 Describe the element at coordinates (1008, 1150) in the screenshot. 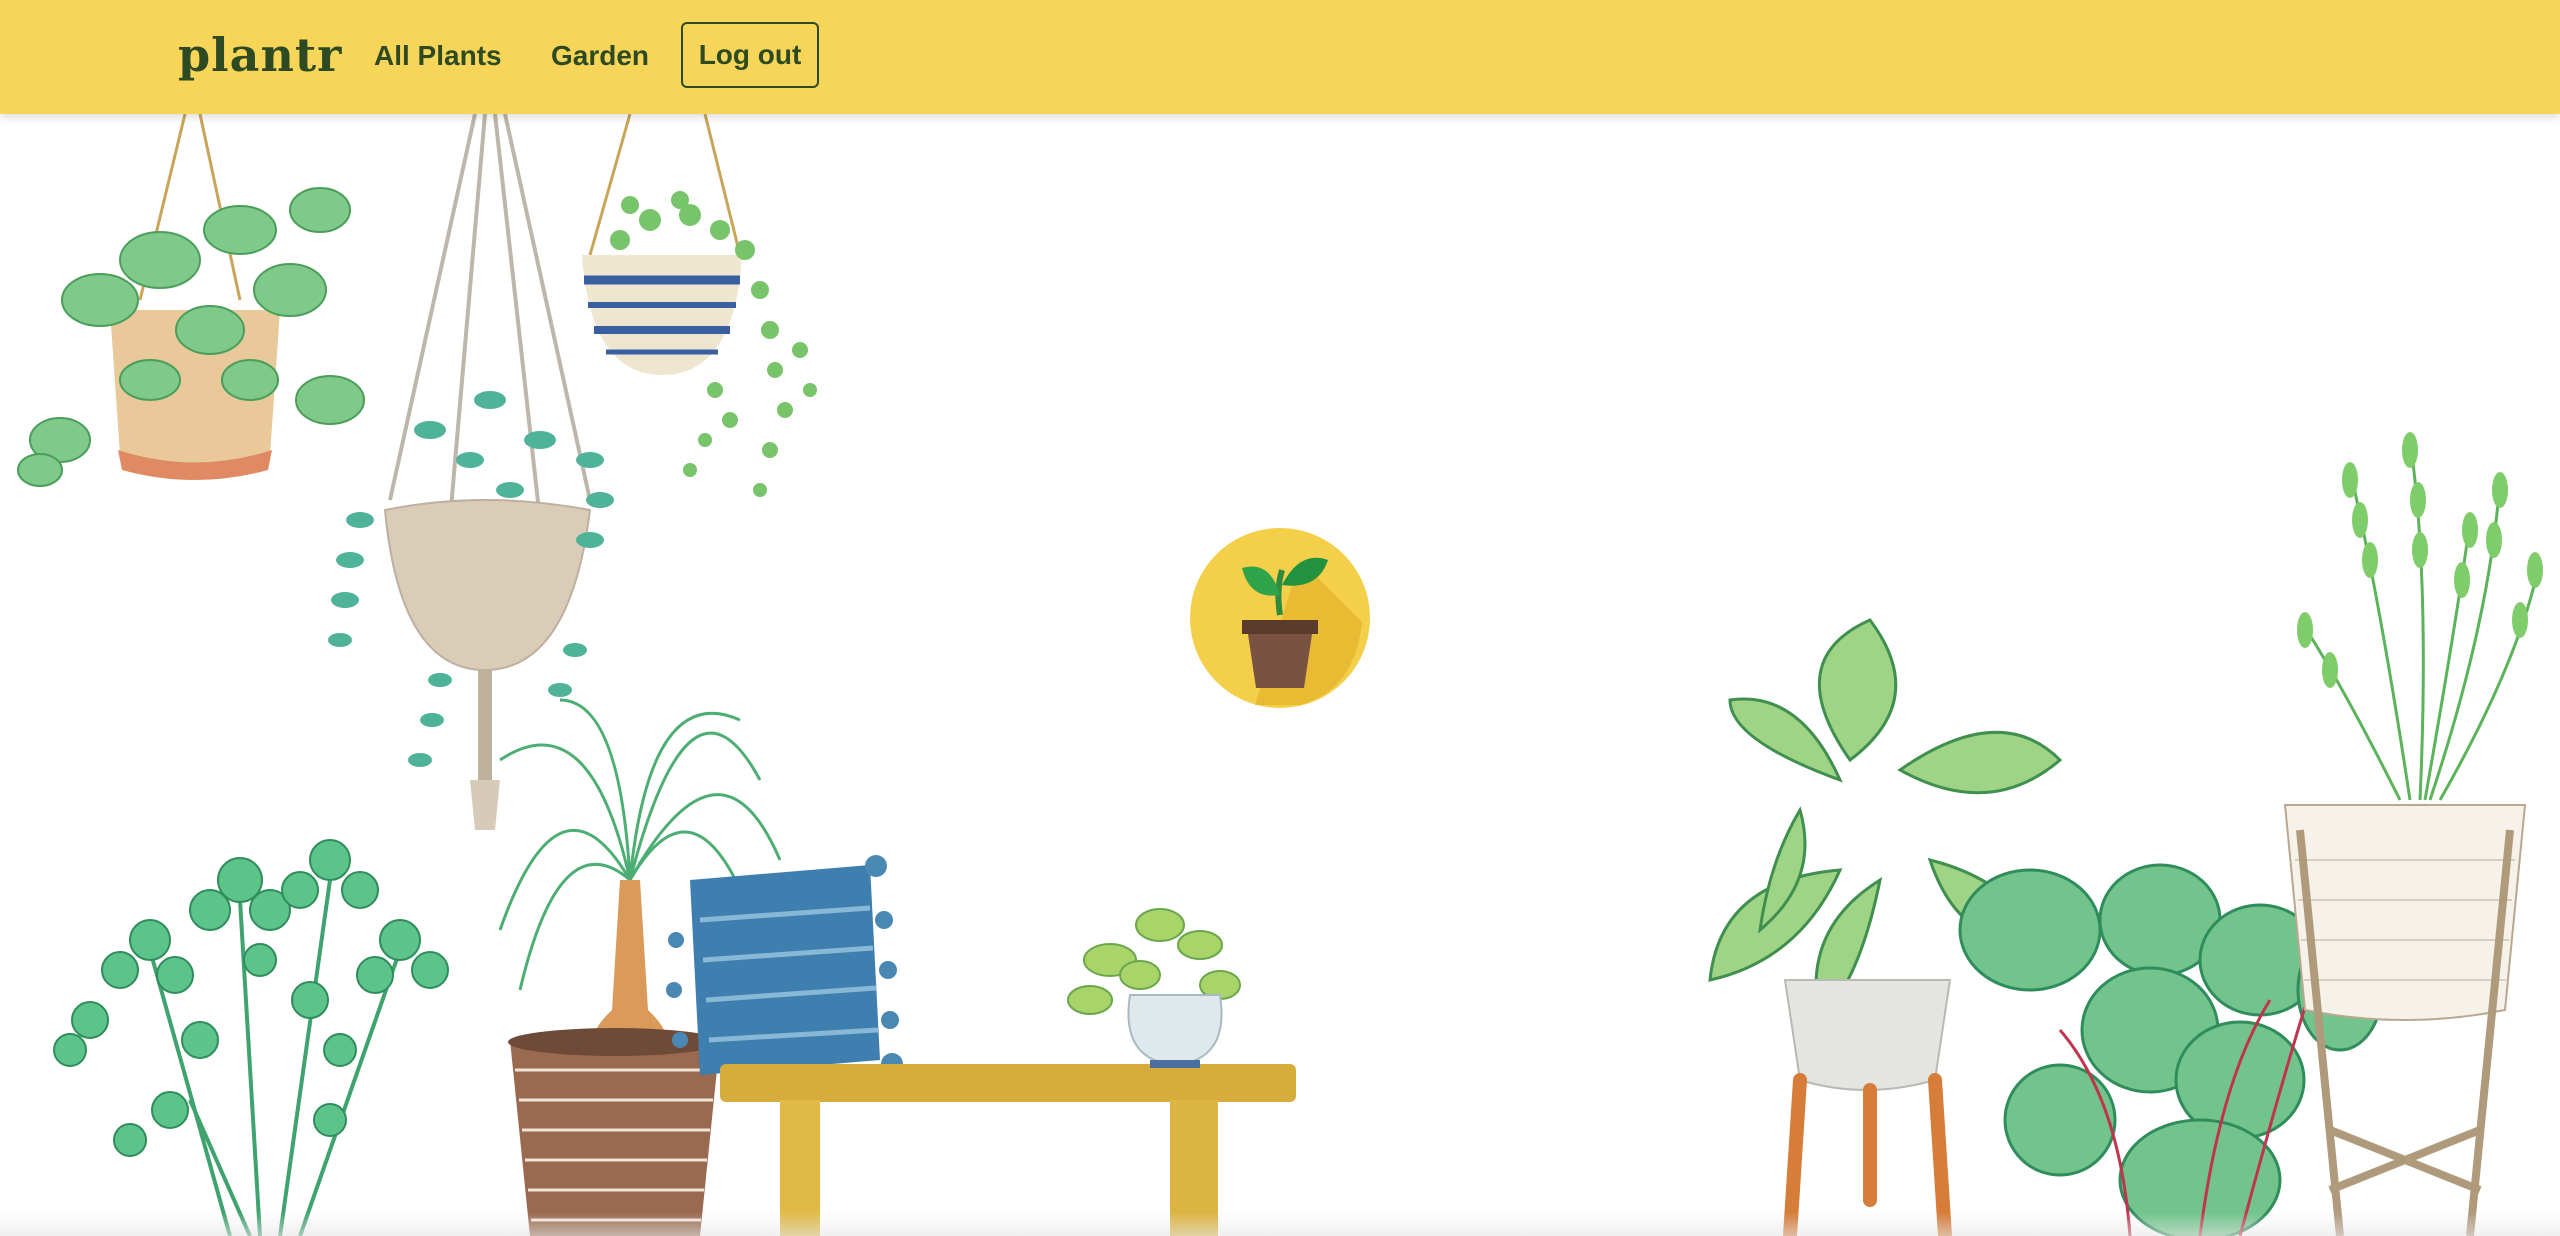

I see `wooden-bench-illustration` at that location.